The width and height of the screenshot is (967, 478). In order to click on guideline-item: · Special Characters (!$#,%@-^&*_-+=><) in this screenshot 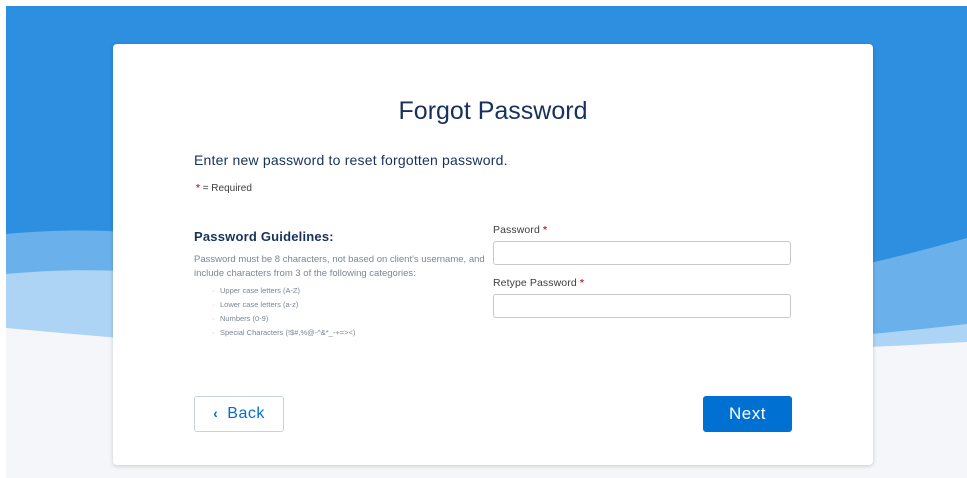, I will do `click(284, 332)`.